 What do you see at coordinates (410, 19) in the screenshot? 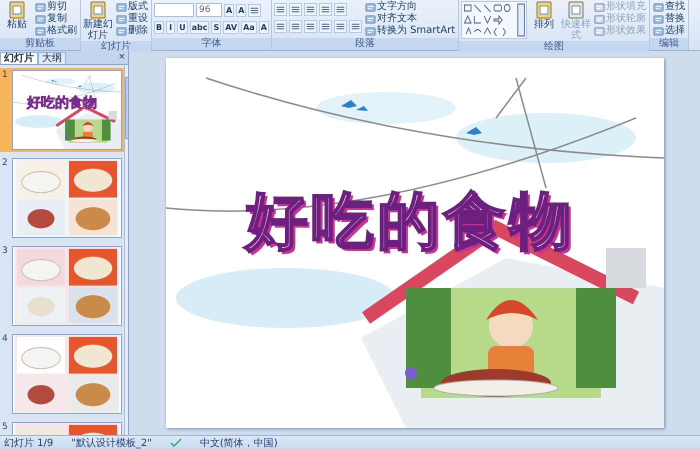
I see `ribbon-button: 对齐文本` at bounding box center [410, 19].